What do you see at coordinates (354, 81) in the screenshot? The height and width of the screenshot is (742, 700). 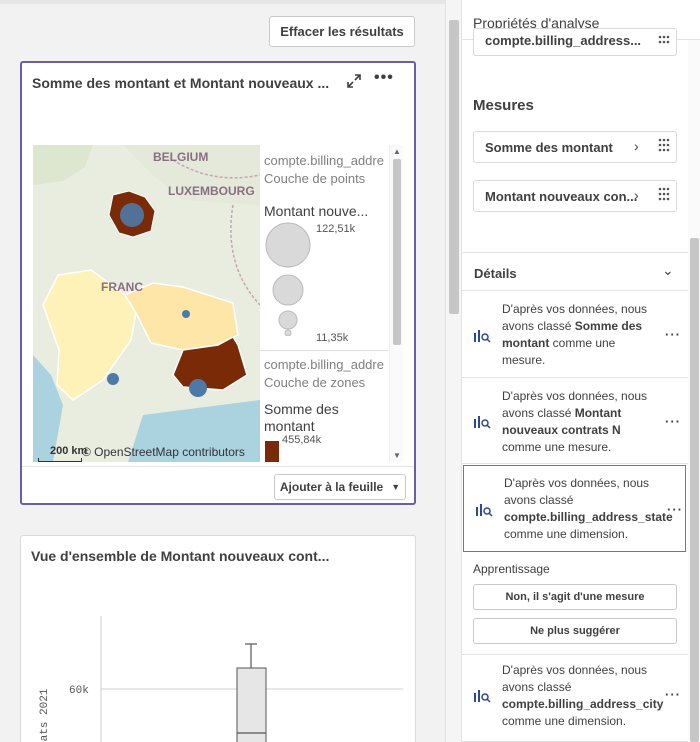 I see `expand-icon` at bounding box center [354, 81].